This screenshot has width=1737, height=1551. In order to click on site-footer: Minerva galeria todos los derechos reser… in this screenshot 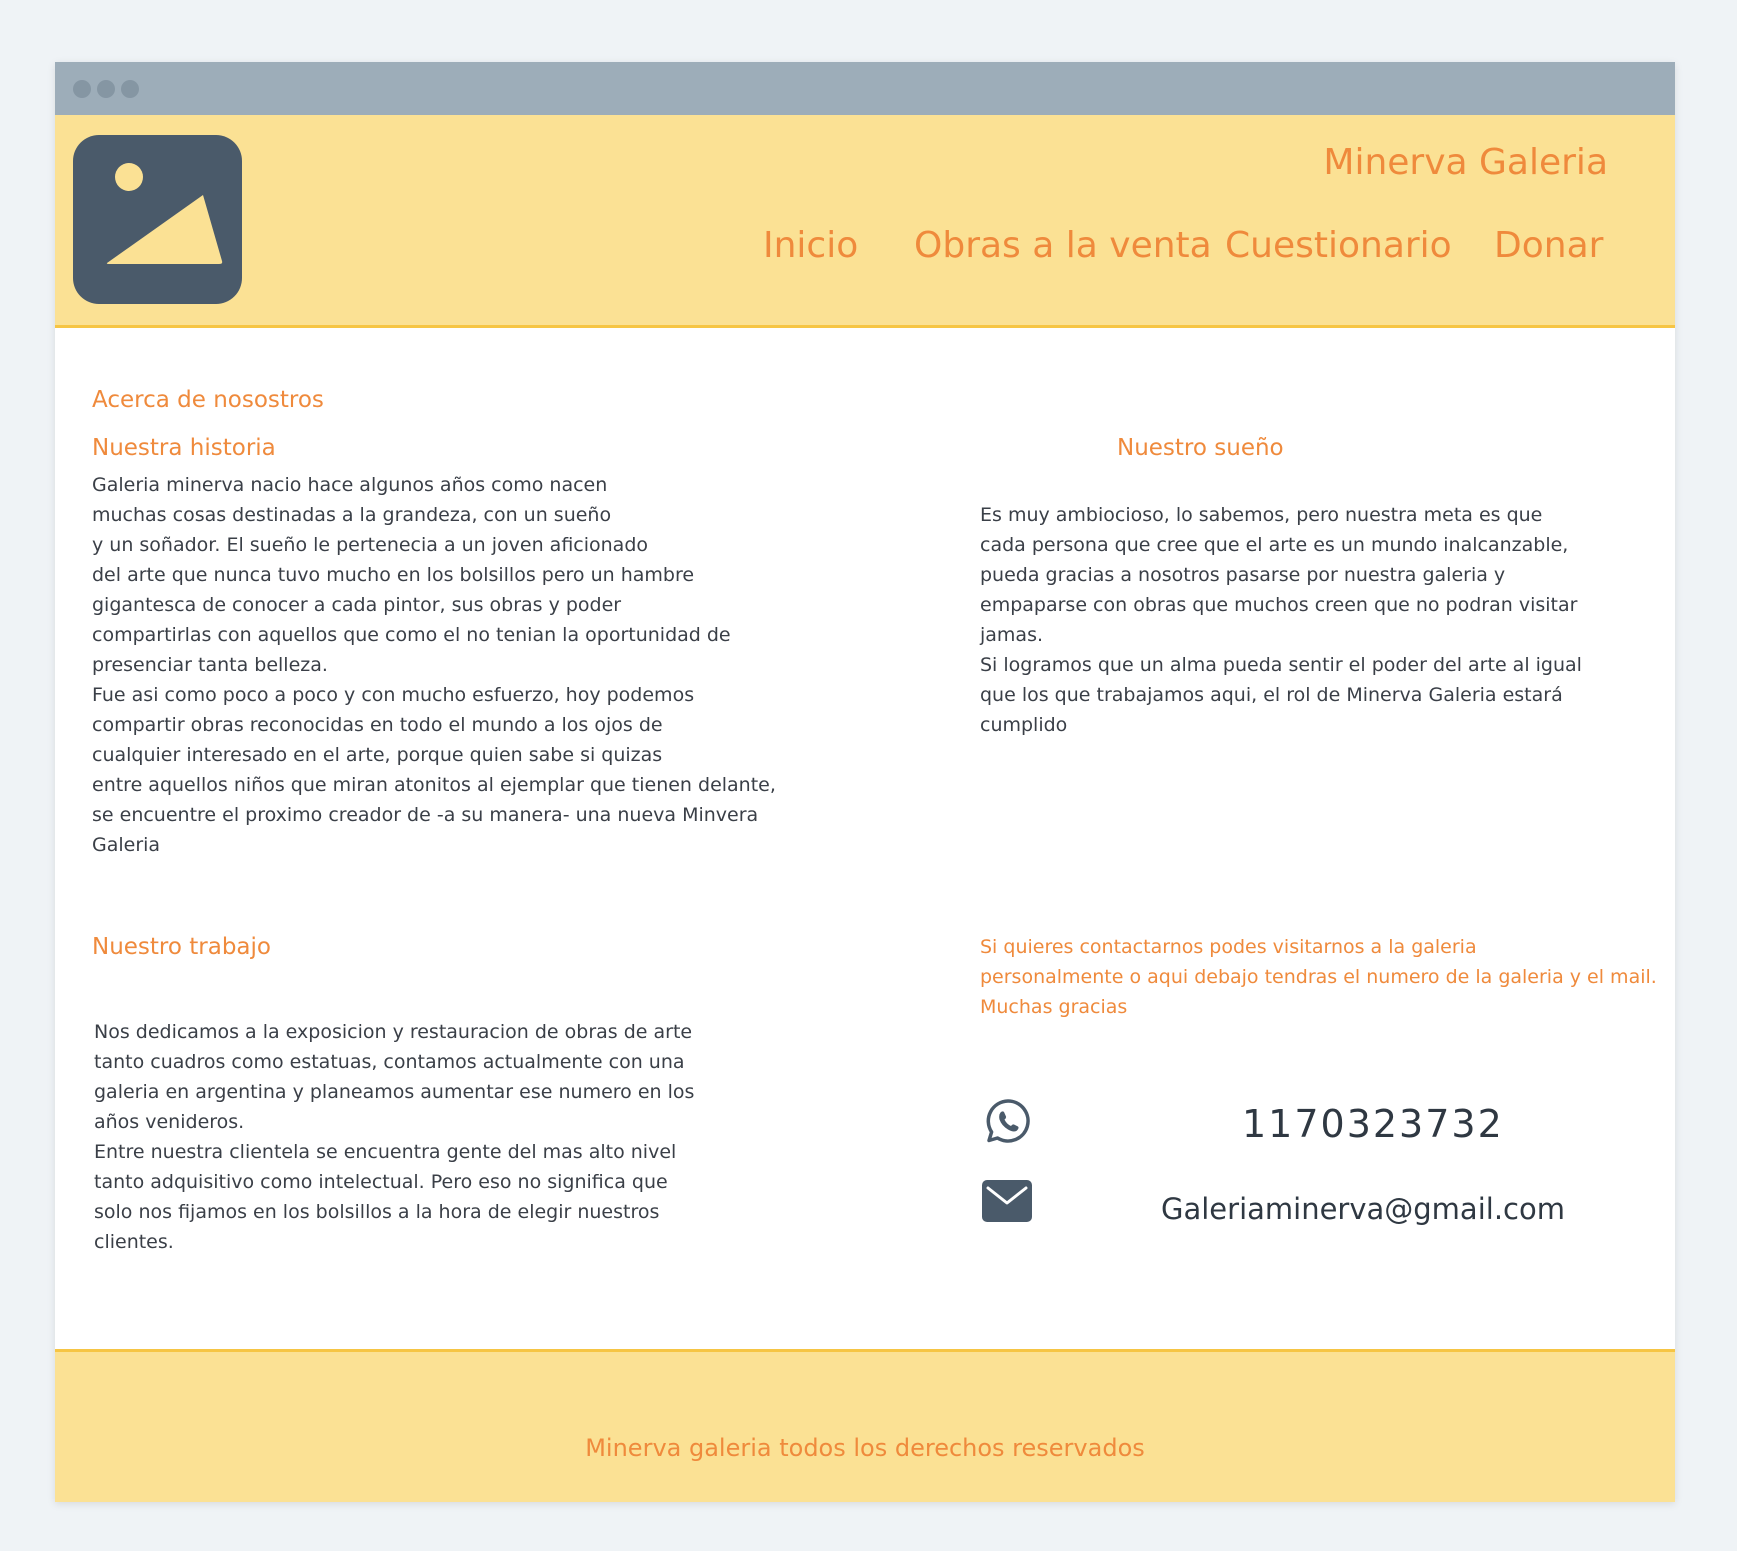, I will do `click(865, 1425)`.